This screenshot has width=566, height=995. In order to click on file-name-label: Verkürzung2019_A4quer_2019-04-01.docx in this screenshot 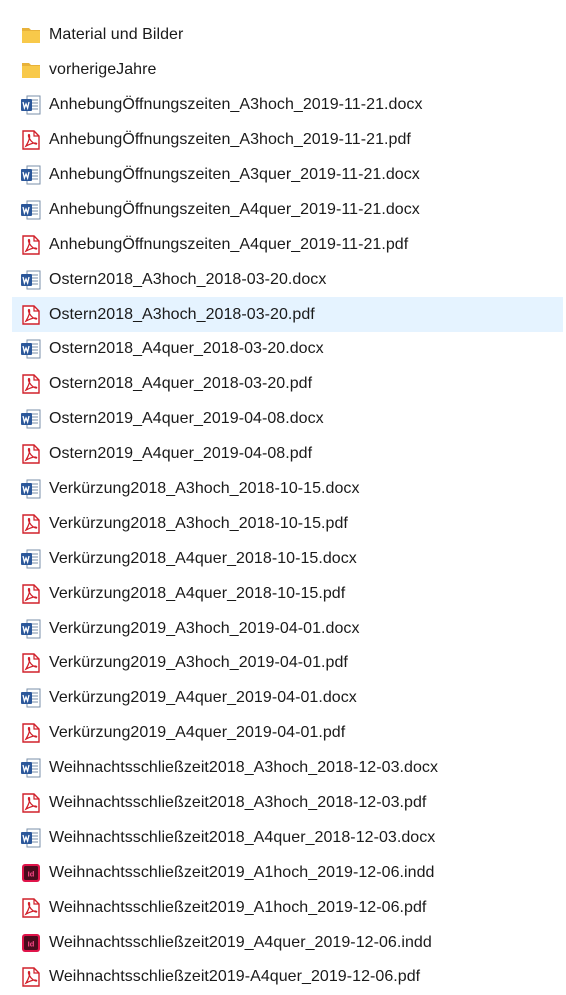, I will do `click(203, 698)`.